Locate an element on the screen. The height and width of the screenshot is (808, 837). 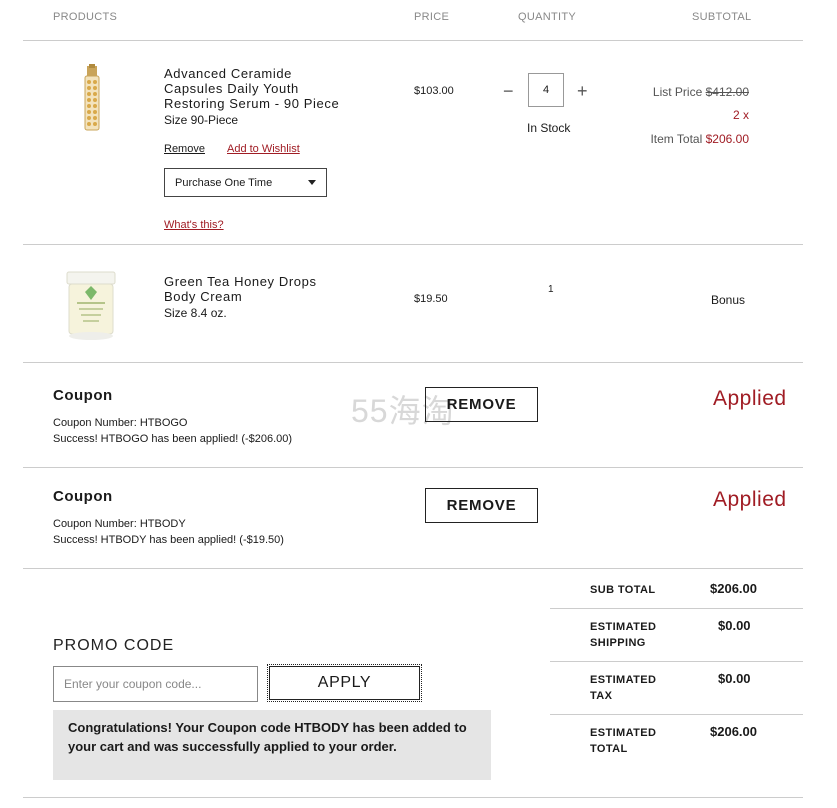
chevron-down-icon is located at coordinates (312, 182).